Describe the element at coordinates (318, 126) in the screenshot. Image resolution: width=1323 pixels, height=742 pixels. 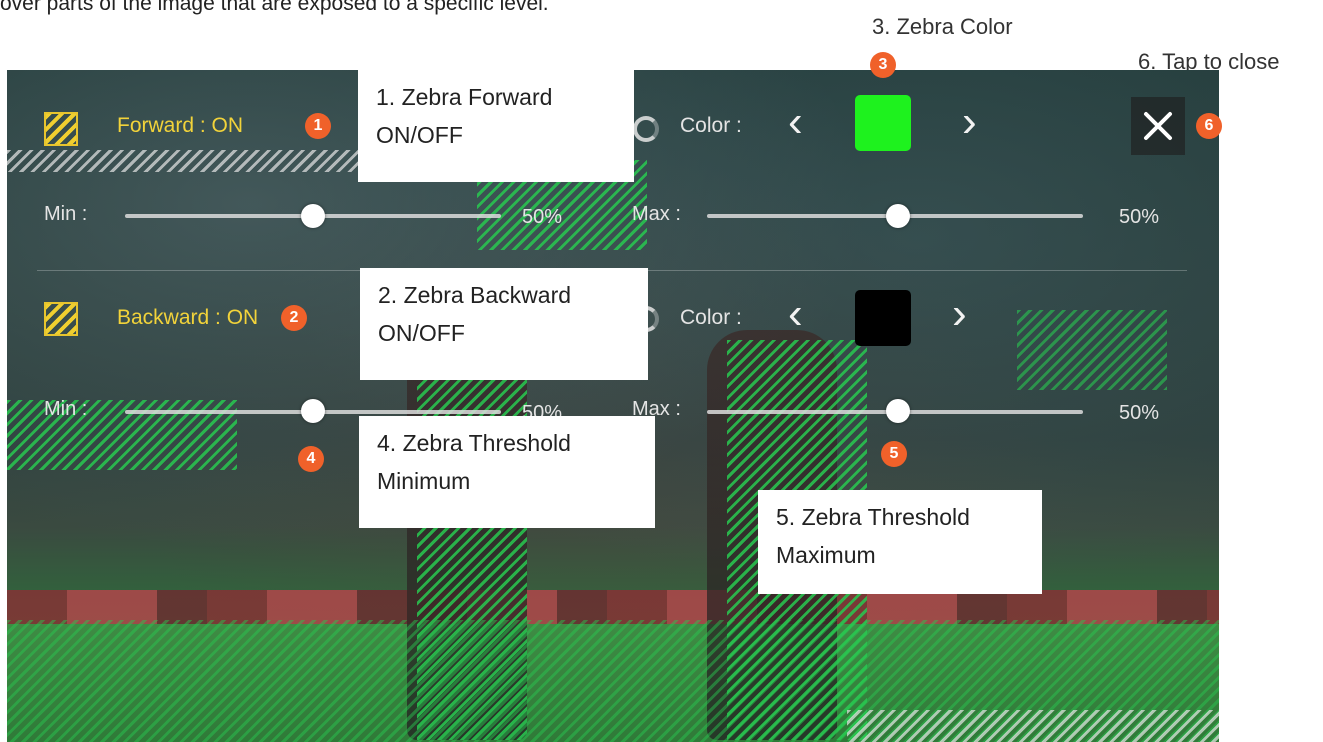
I see `badge-1: 1` at that location.